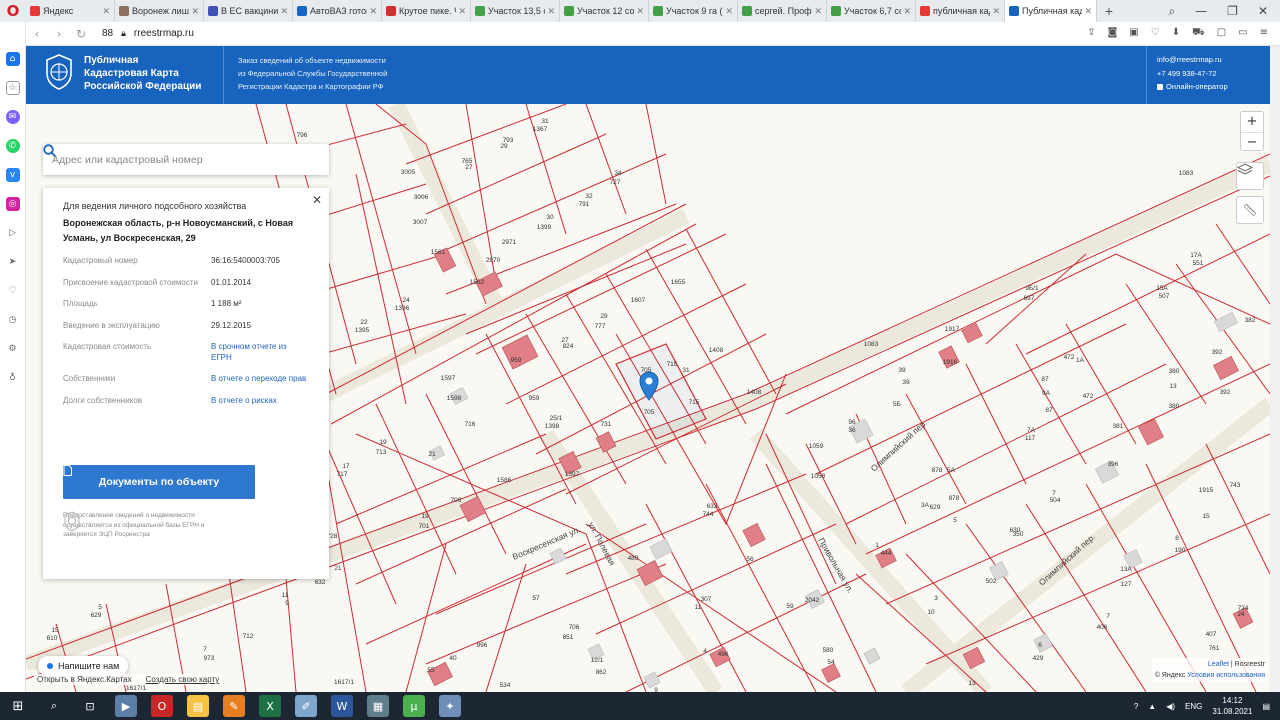 The width and height of the screenshot is (1280, 720). I want to click on word-icon: W, so click(342, 706).